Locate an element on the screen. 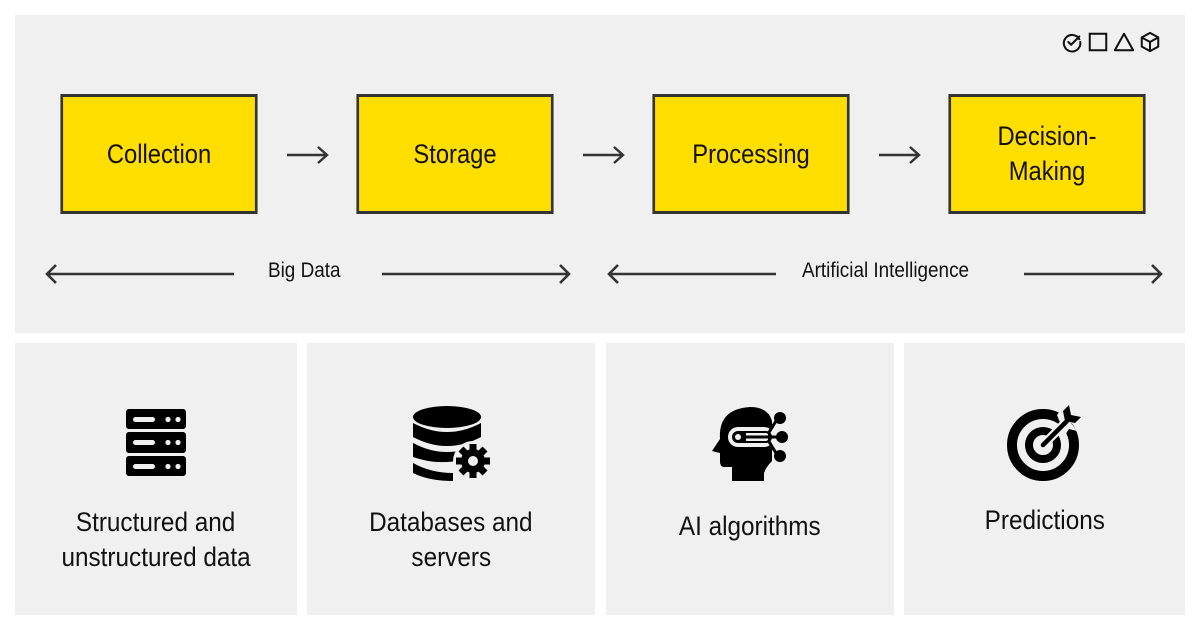 The image size is (1200, 630). stage-processing: Processing is located at coordinates (751, 154).